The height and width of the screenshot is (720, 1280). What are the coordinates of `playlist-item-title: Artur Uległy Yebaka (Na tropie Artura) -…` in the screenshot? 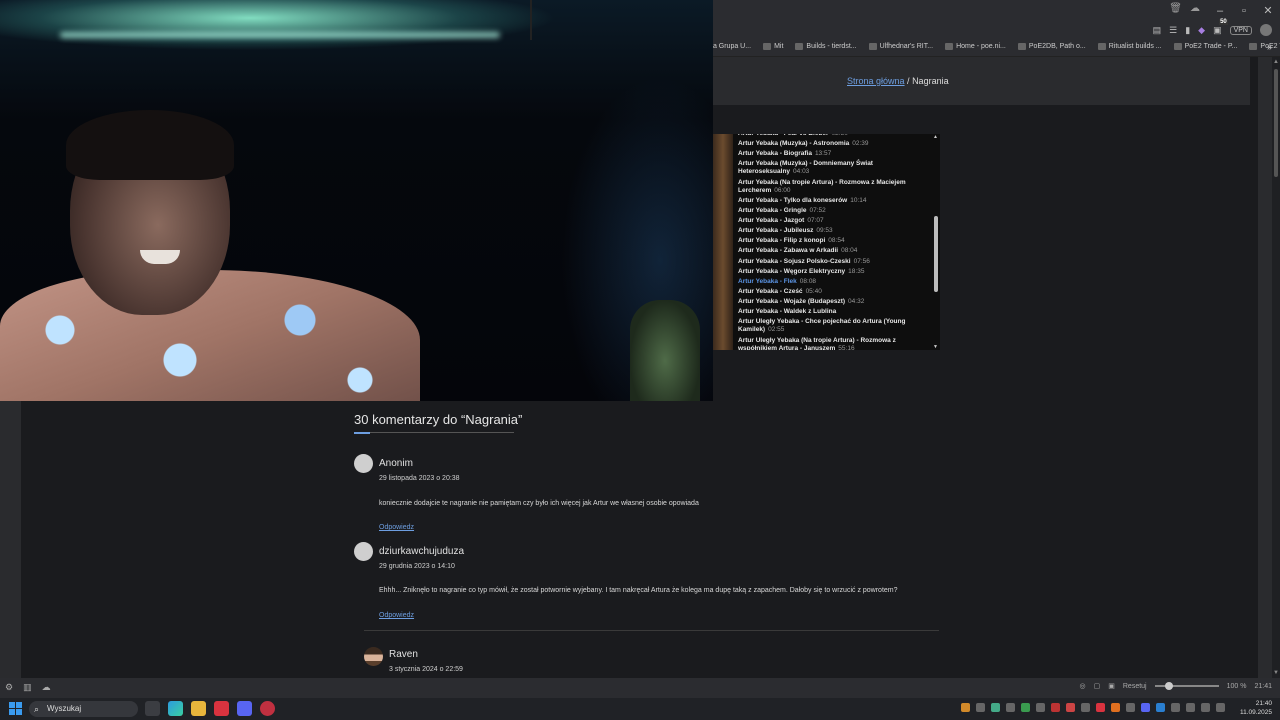 It's located at (817, 343).